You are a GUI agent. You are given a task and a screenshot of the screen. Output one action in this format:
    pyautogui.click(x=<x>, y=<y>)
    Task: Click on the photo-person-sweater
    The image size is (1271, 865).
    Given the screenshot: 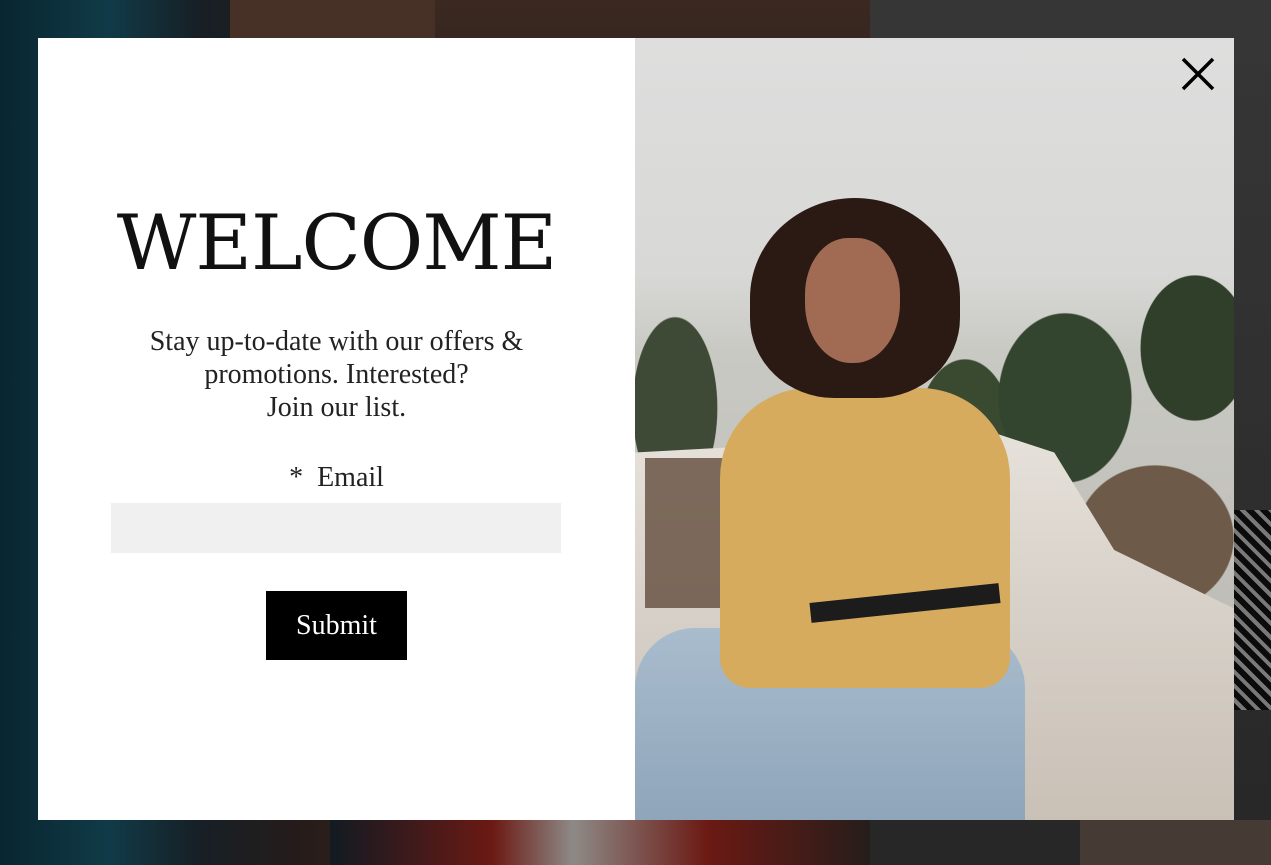 What is the action you would take?
    pyautogui.click(x=865, y=538)
    